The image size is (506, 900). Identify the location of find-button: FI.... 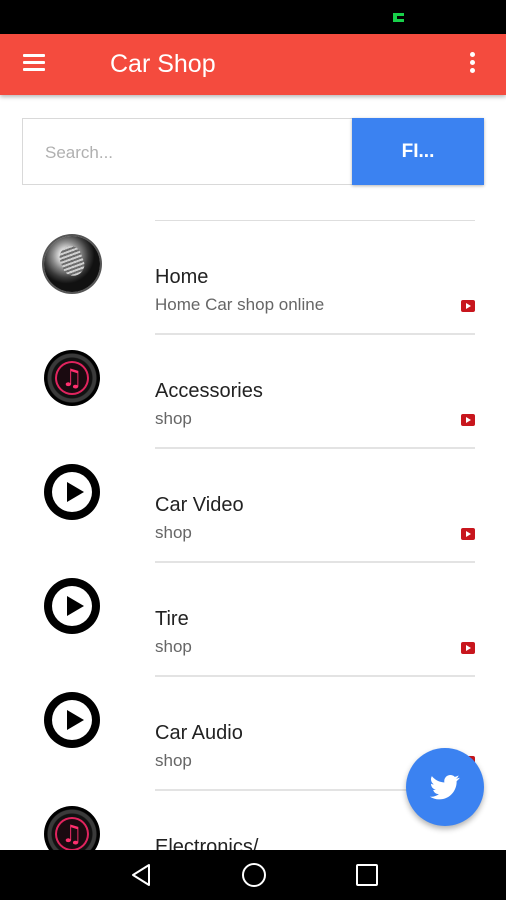
(418, 151).